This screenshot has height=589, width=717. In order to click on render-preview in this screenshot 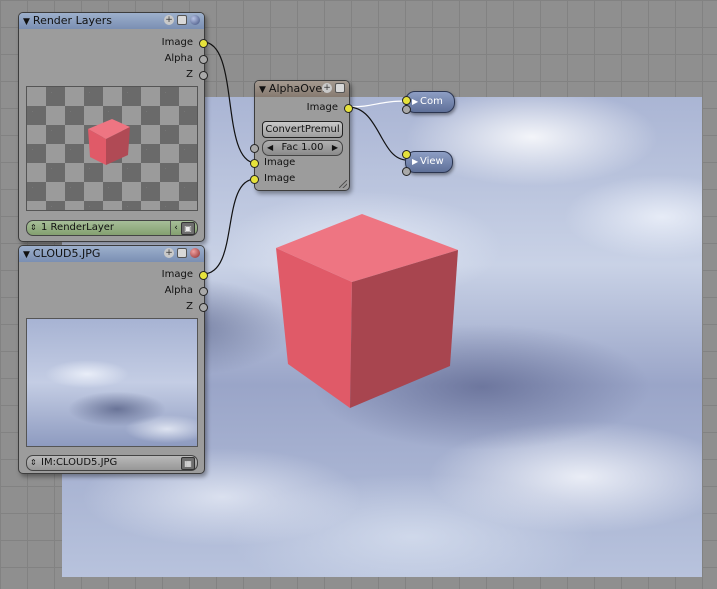, I will do `click(112, 148)`.